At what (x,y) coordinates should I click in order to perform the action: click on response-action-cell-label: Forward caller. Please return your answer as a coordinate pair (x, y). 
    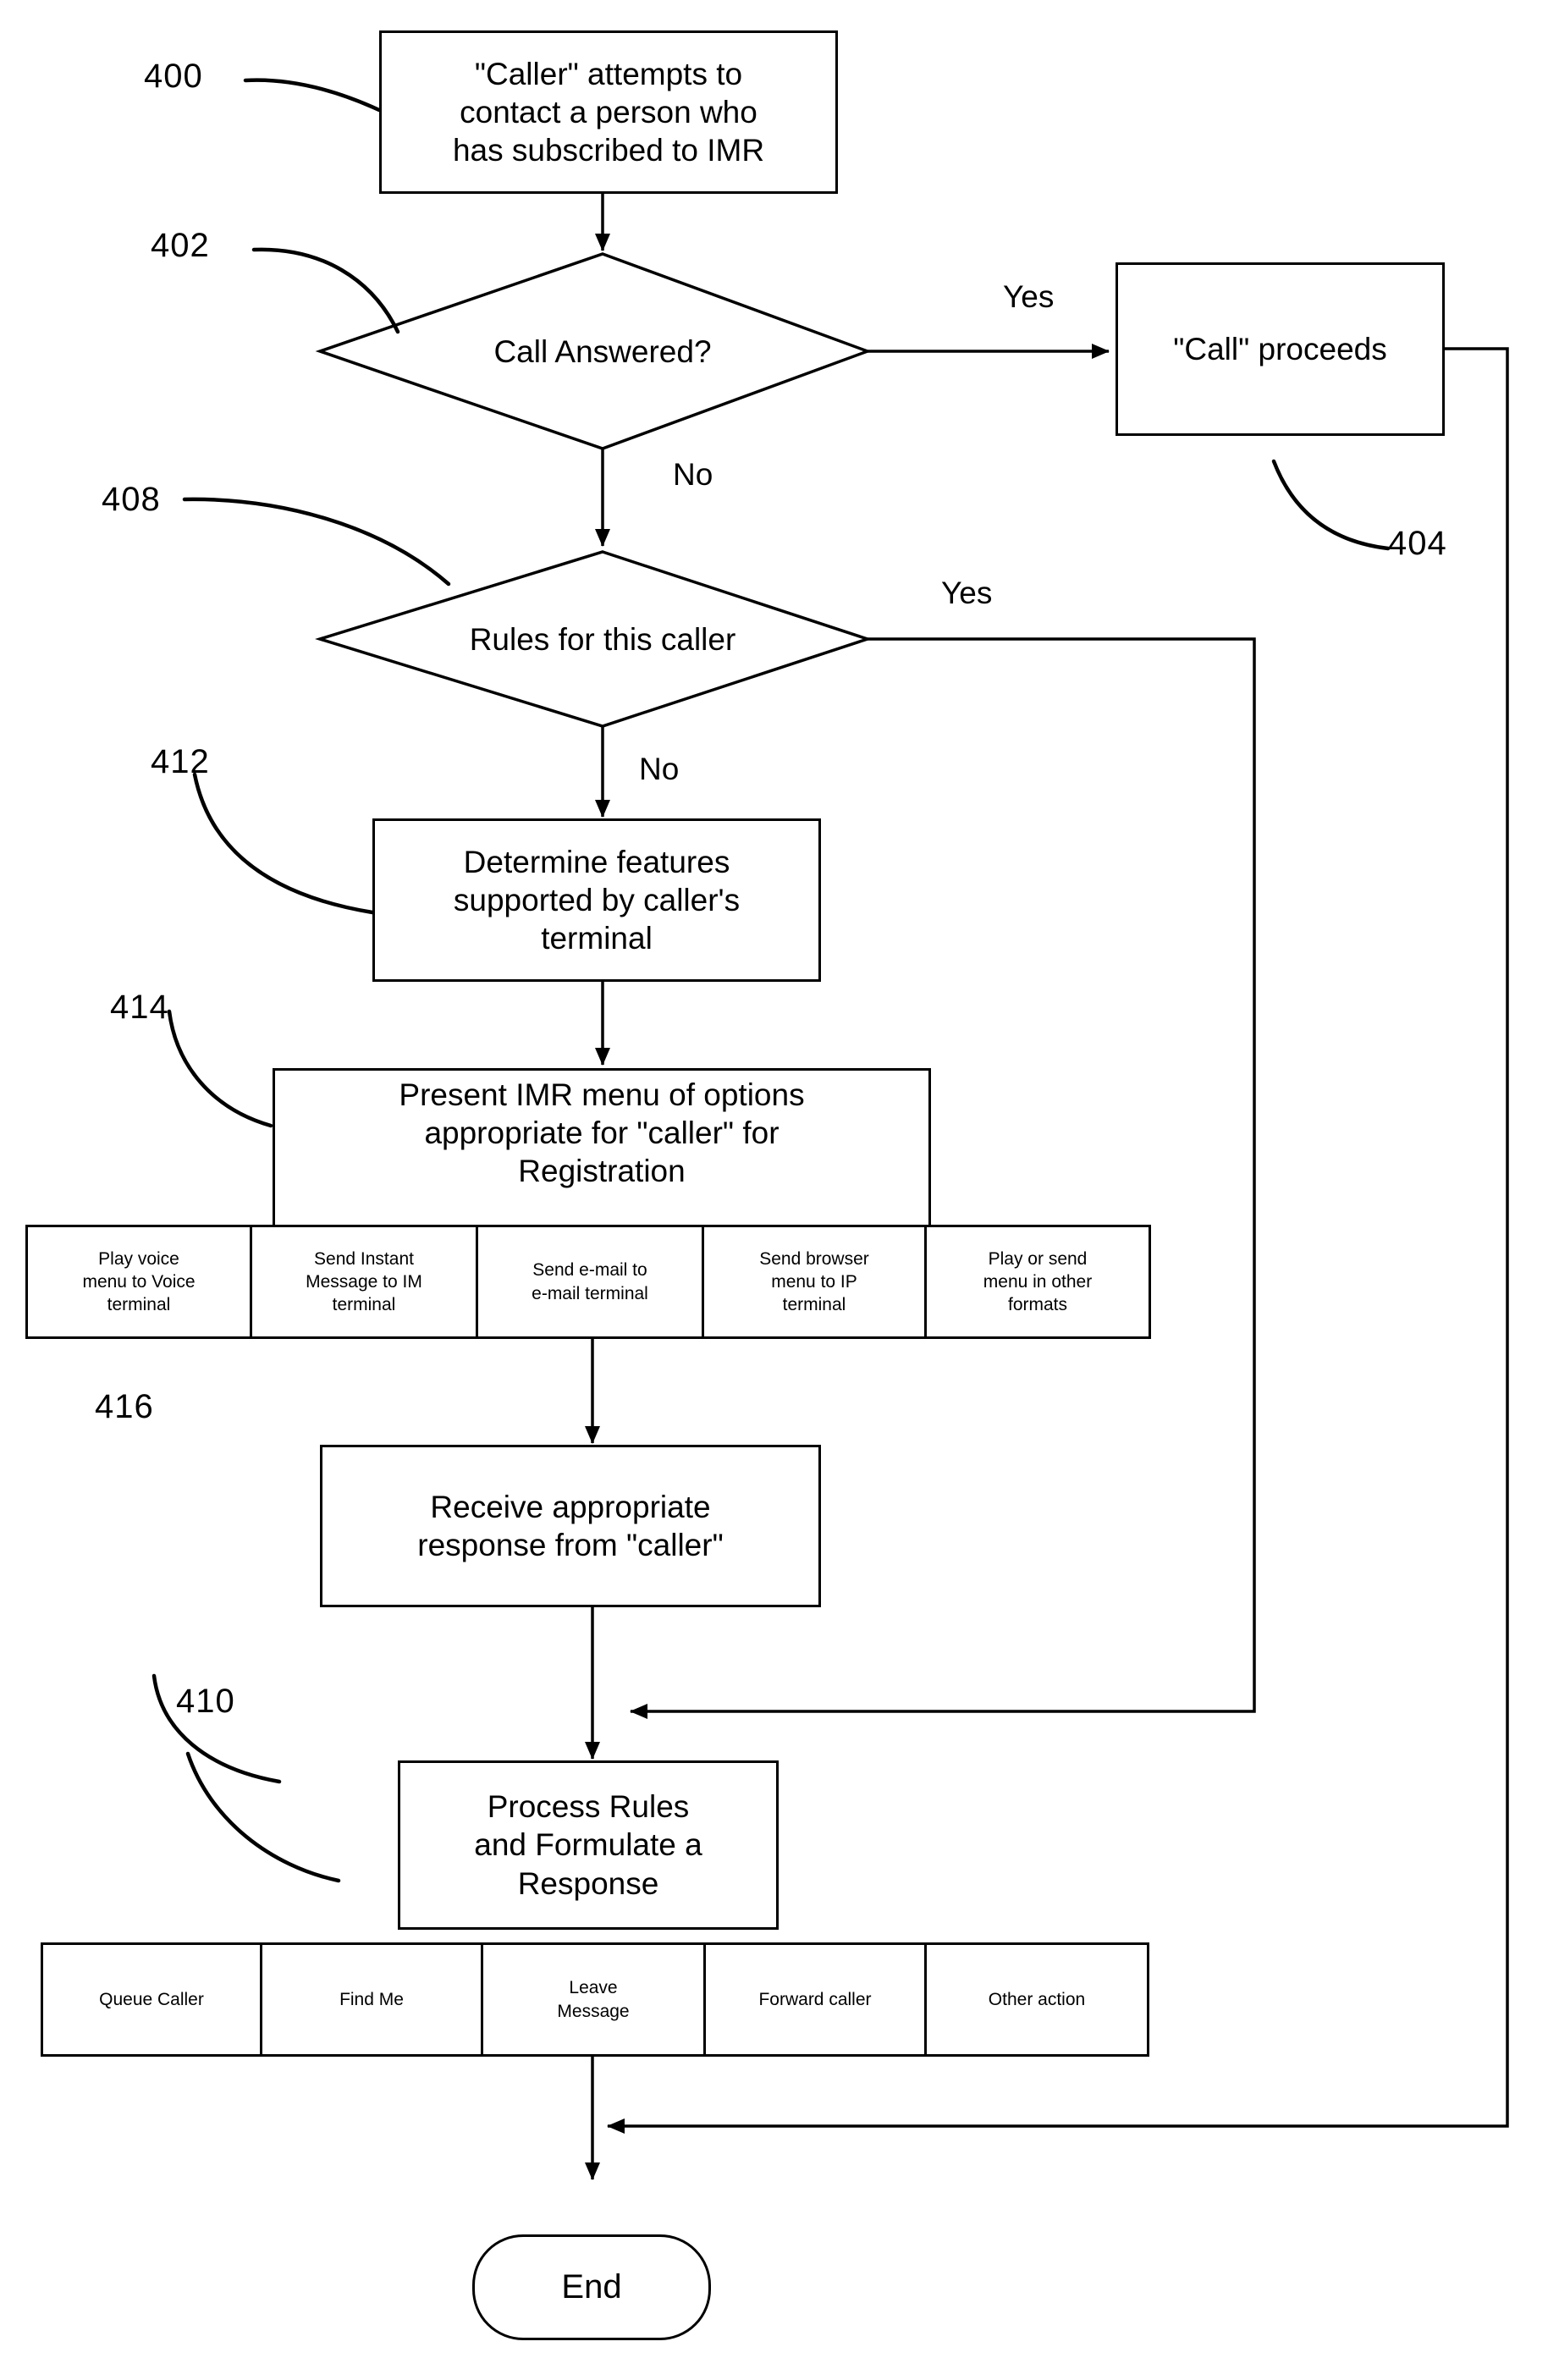
    Looking at the image, I should click on (815, 1999).